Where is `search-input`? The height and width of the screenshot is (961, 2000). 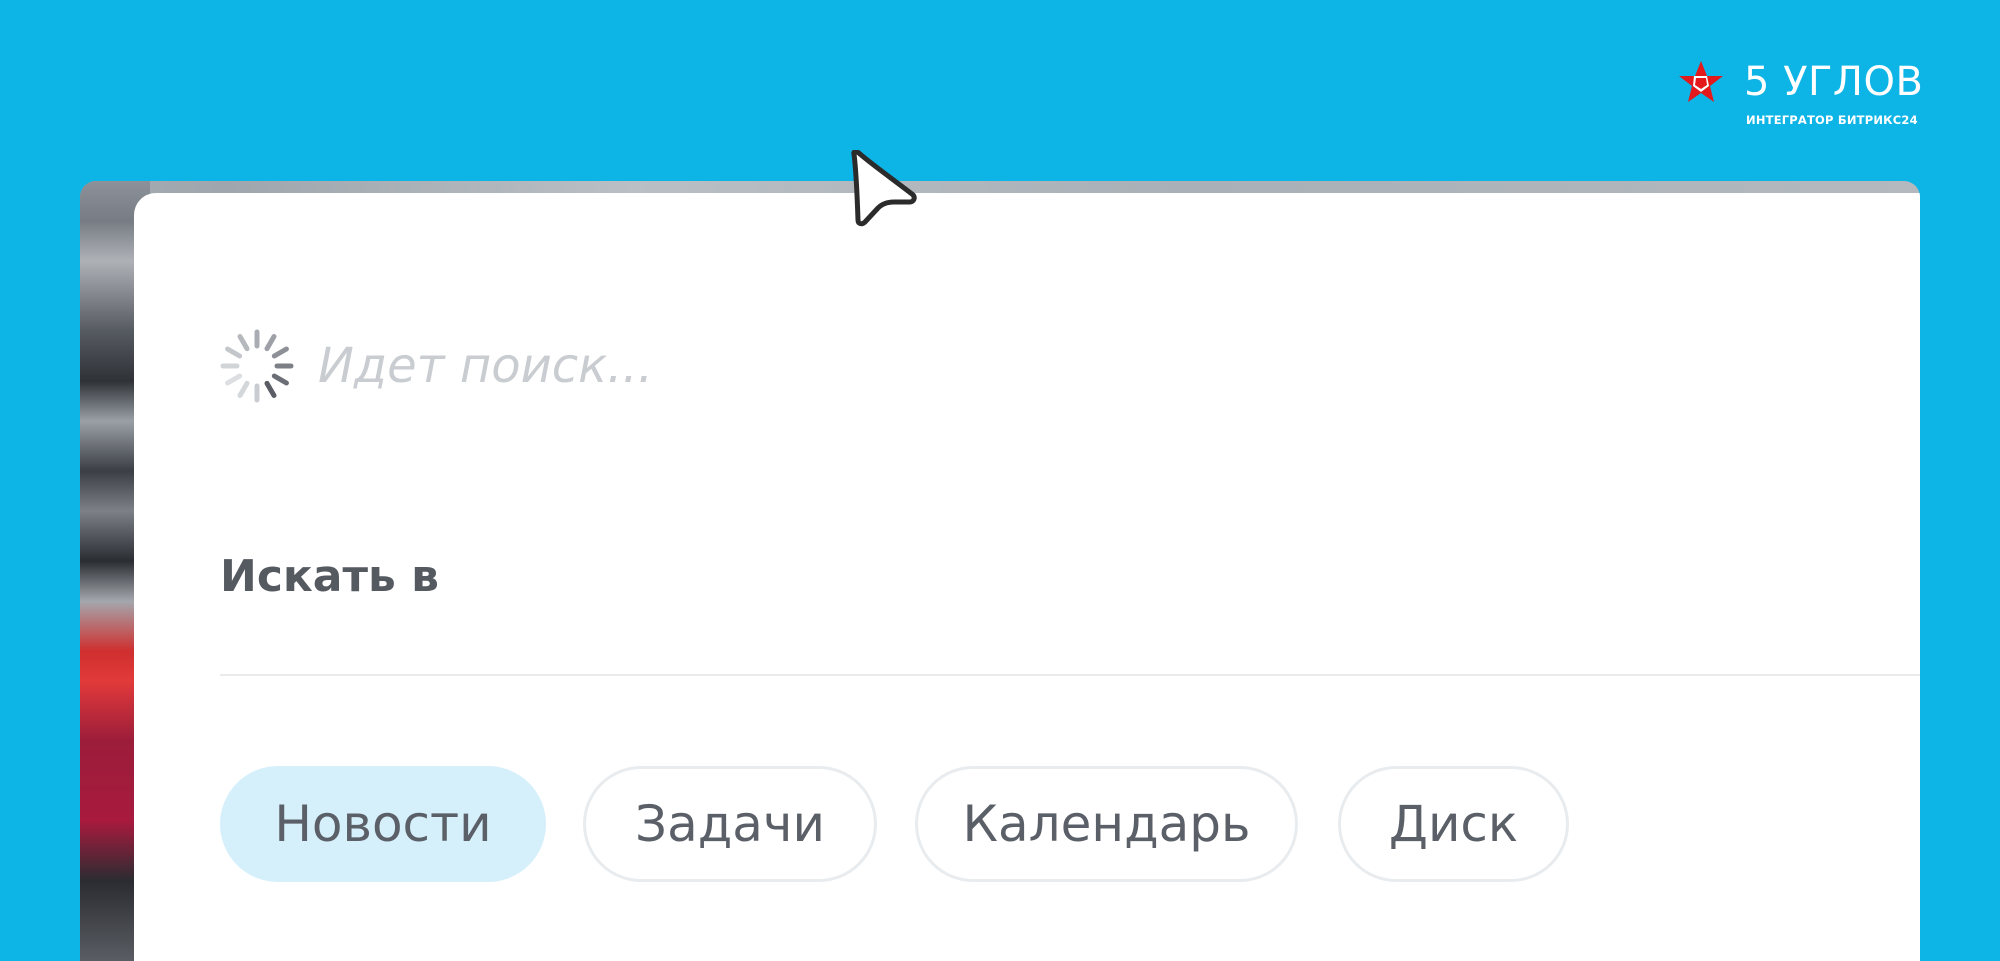 search-input is located at coordinates (668, 366).